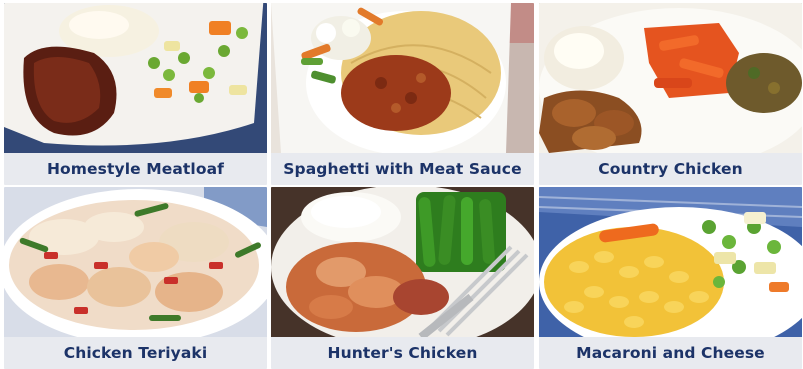 This screenshot has height=369, width=803. I want to click on meal-name-label: Hunter's Chicken, so click(402, 353).